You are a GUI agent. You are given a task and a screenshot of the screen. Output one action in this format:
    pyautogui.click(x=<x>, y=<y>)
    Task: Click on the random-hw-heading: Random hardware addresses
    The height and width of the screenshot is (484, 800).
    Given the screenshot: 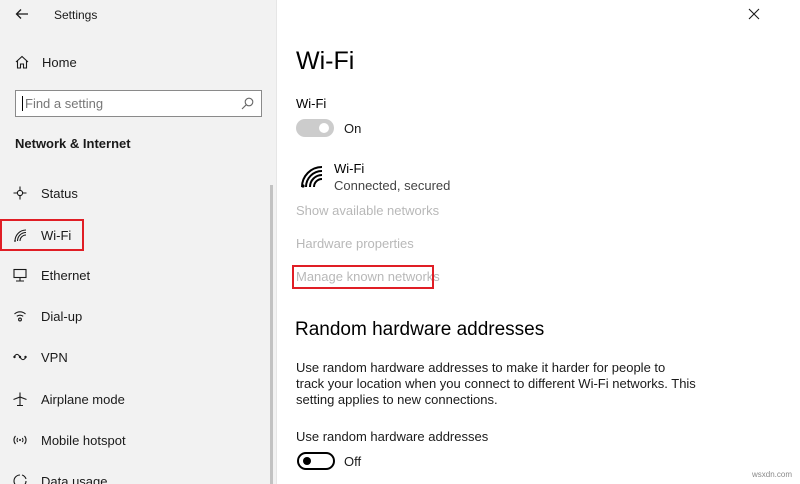 What is the action you would take?
    pyautogui.click(x=420, y=329)
    